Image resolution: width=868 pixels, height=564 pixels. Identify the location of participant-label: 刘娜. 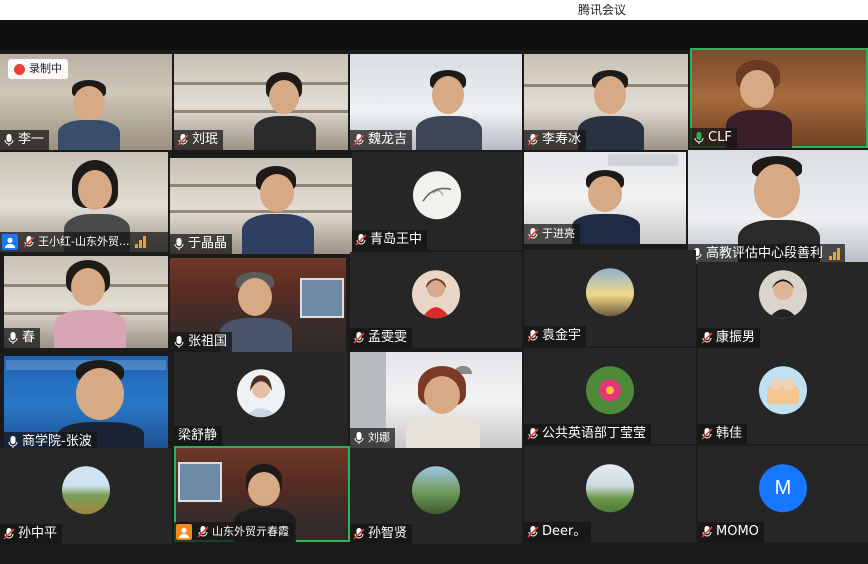
(372, 438).